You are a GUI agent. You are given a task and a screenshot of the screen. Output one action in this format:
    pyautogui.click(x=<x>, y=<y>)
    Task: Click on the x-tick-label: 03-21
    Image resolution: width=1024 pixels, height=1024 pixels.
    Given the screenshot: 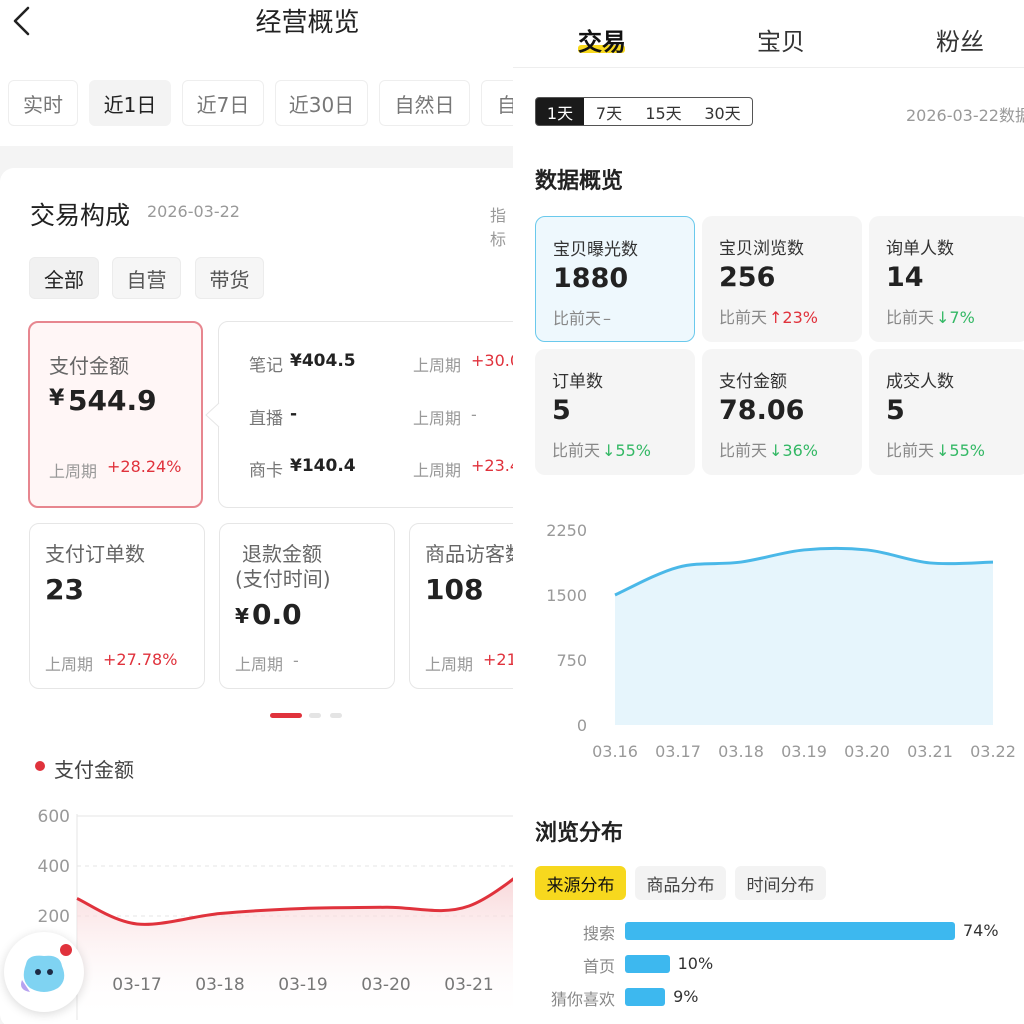 What is the action you would take?
    pyautogui.click(x=468, y=985)
    